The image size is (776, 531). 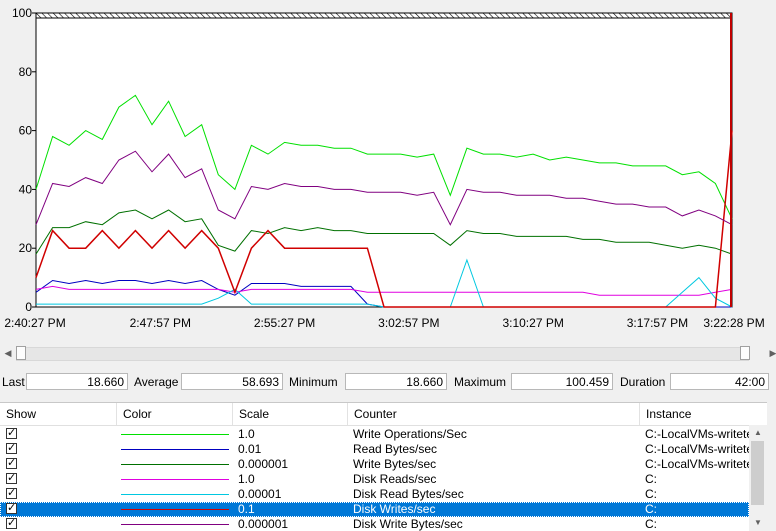 I want to click on table-row: ✓ 0.1 Disk Writes/sec C:, so click(x=374, y=509).